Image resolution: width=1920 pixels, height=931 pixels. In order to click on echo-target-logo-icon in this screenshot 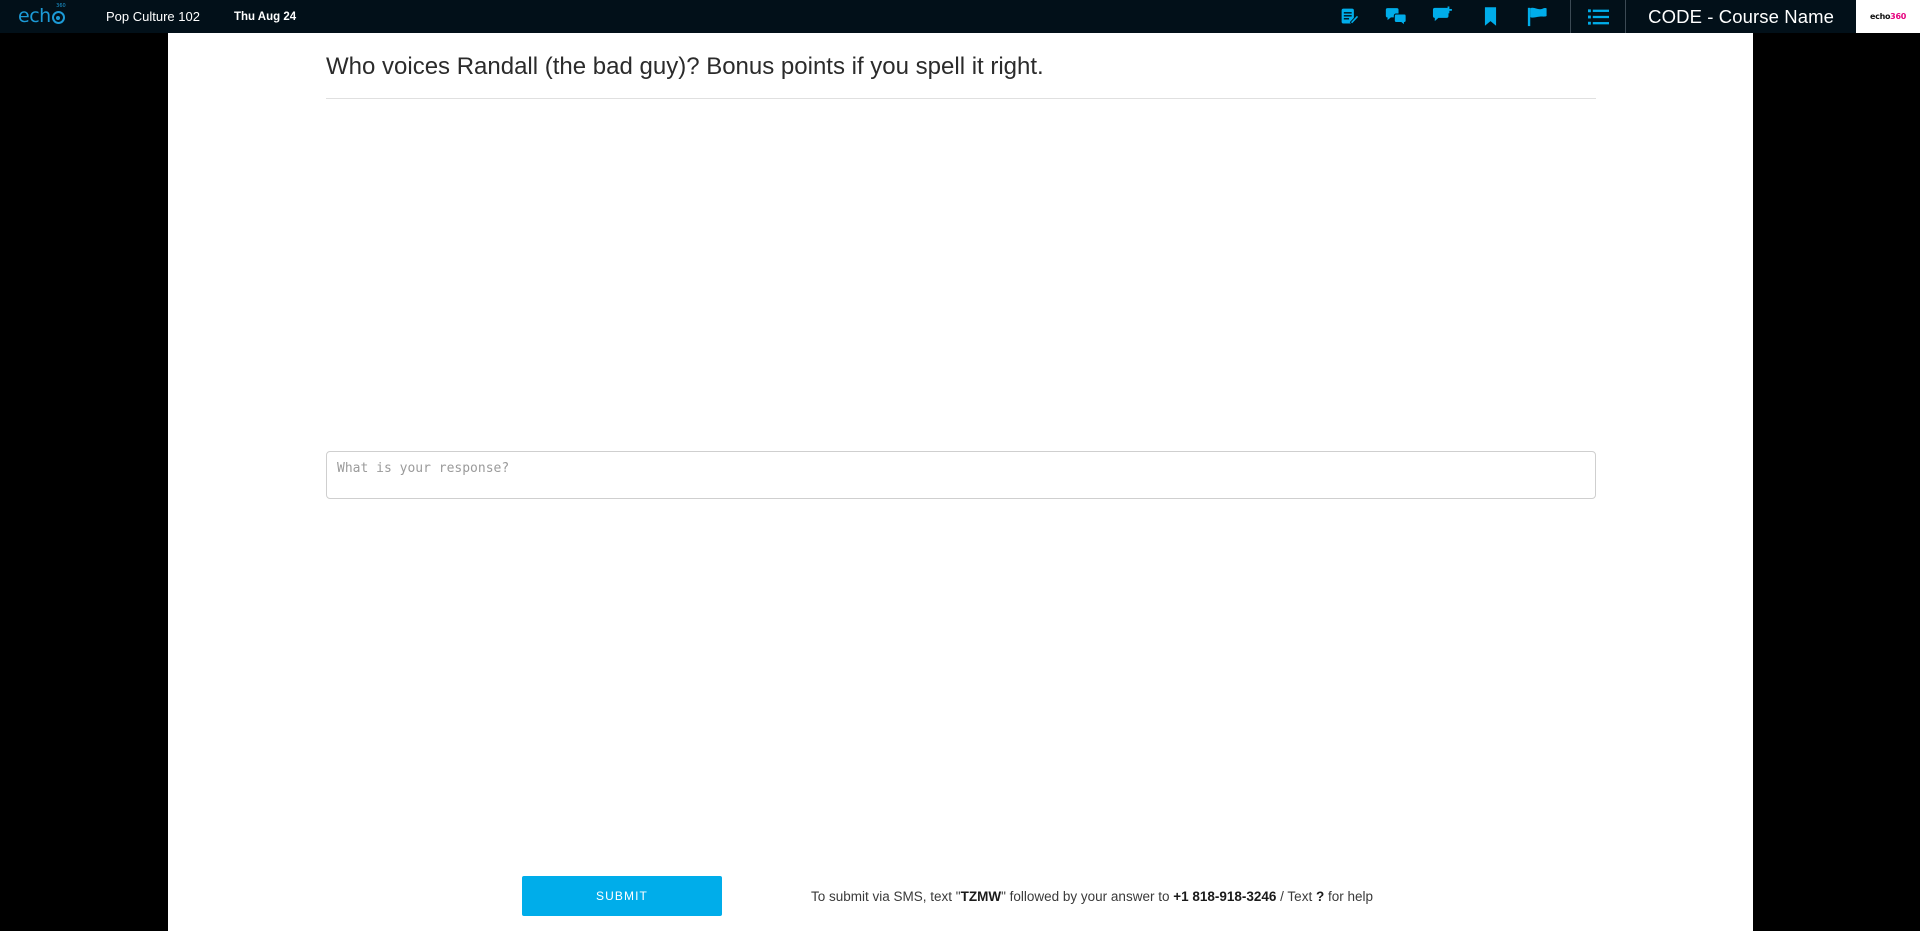, I will do `click(58, 17)`.